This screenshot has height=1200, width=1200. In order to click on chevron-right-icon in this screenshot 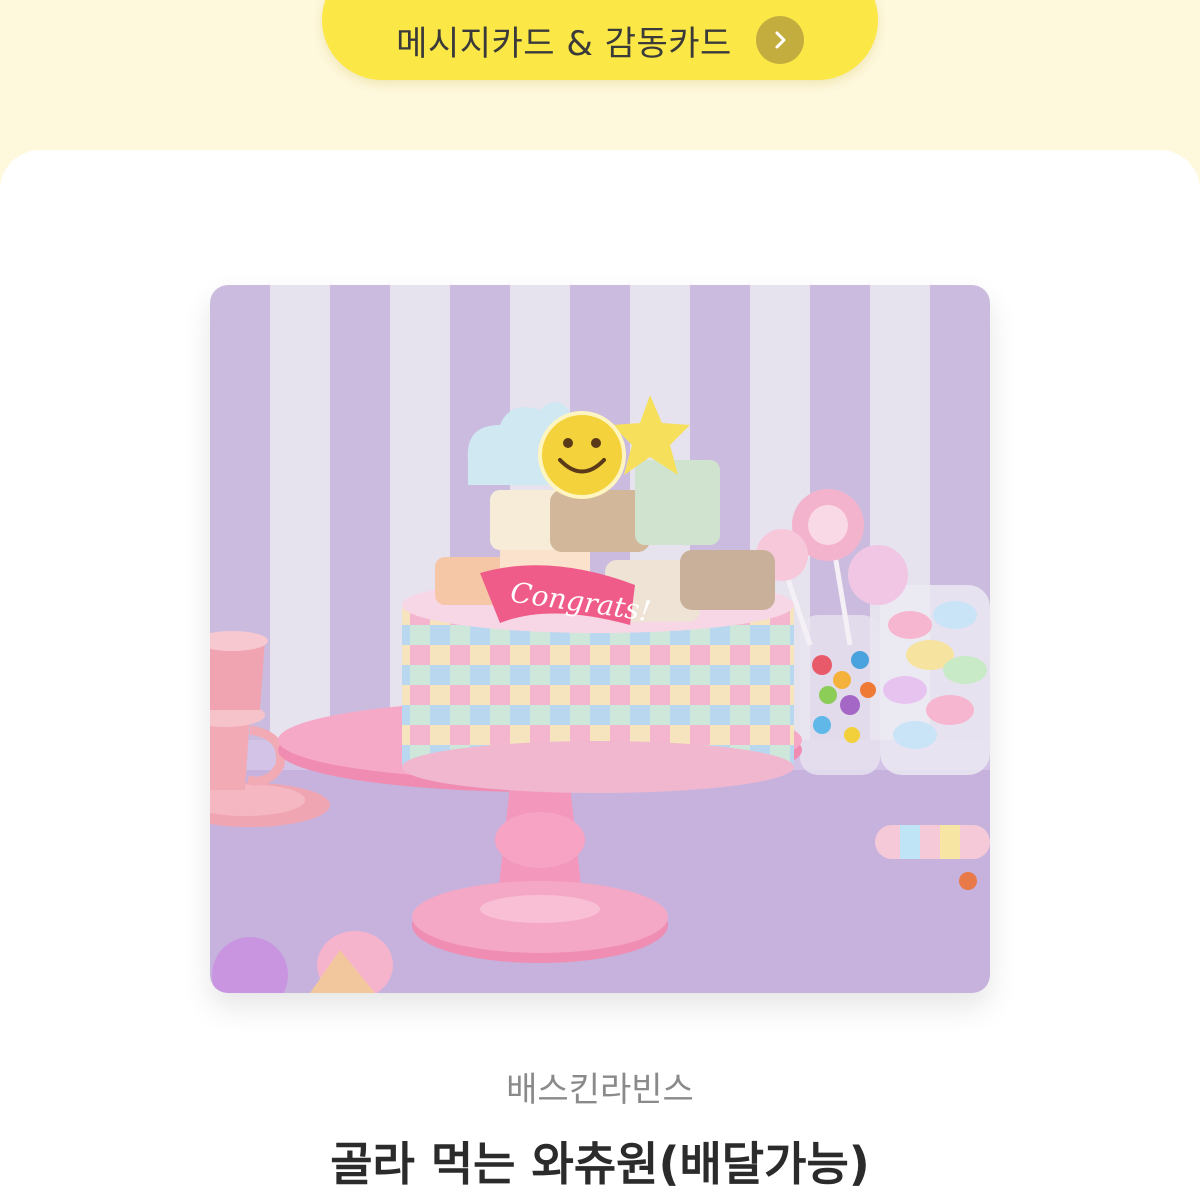, I will do `click(779, 40)`.